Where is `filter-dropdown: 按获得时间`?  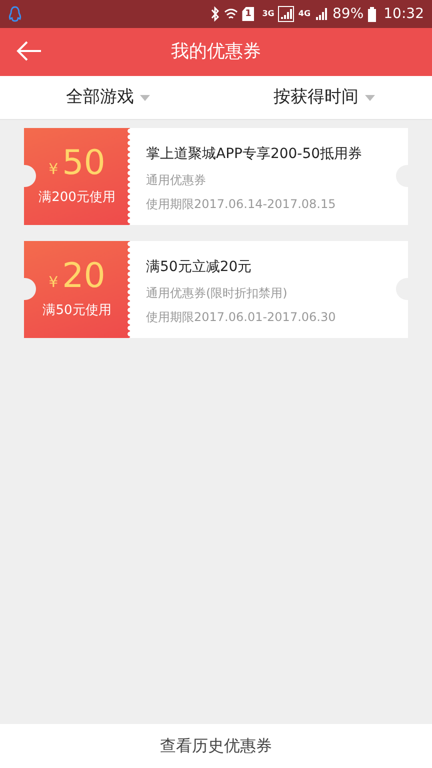 filter-dropdown: 按获得时间 is located at coordinates (324, 97).